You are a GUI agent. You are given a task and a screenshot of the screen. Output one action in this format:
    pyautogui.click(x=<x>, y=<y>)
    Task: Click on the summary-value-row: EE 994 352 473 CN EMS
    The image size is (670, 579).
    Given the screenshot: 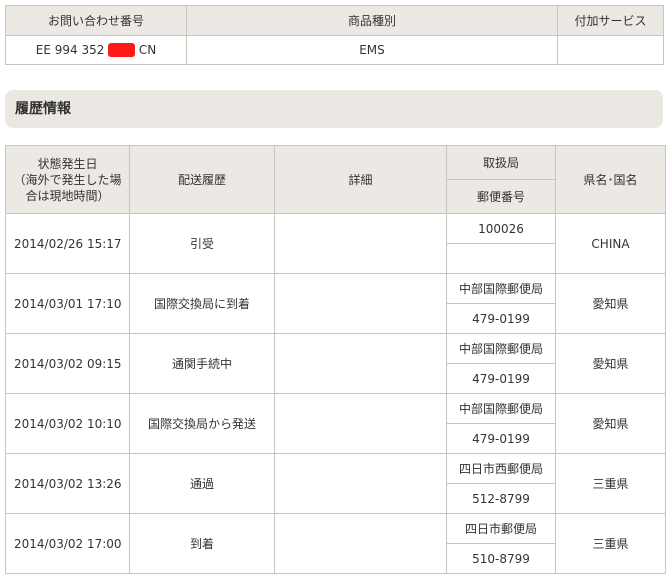 What is the action you would take?
    pyautogui.click(x=334, y=50)
    